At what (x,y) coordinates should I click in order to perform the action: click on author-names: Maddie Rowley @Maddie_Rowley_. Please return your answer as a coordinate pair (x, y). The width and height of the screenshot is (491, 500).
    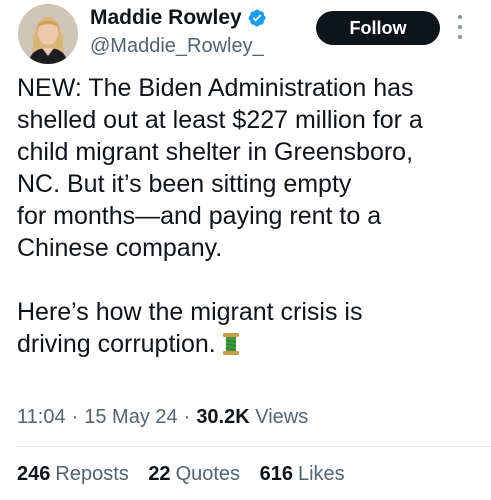
    Looking at the image, I should click on (205, 31).